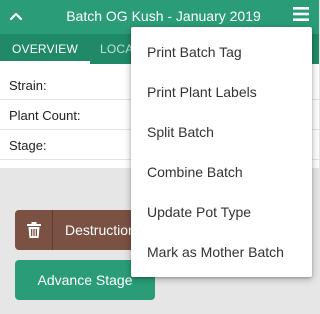 This screenshot has width=320, height=314. What do you see at coordinates (301, 16) in the screenshot?
I see `hamburger-menu-icon` at bounding box center [301, 16].